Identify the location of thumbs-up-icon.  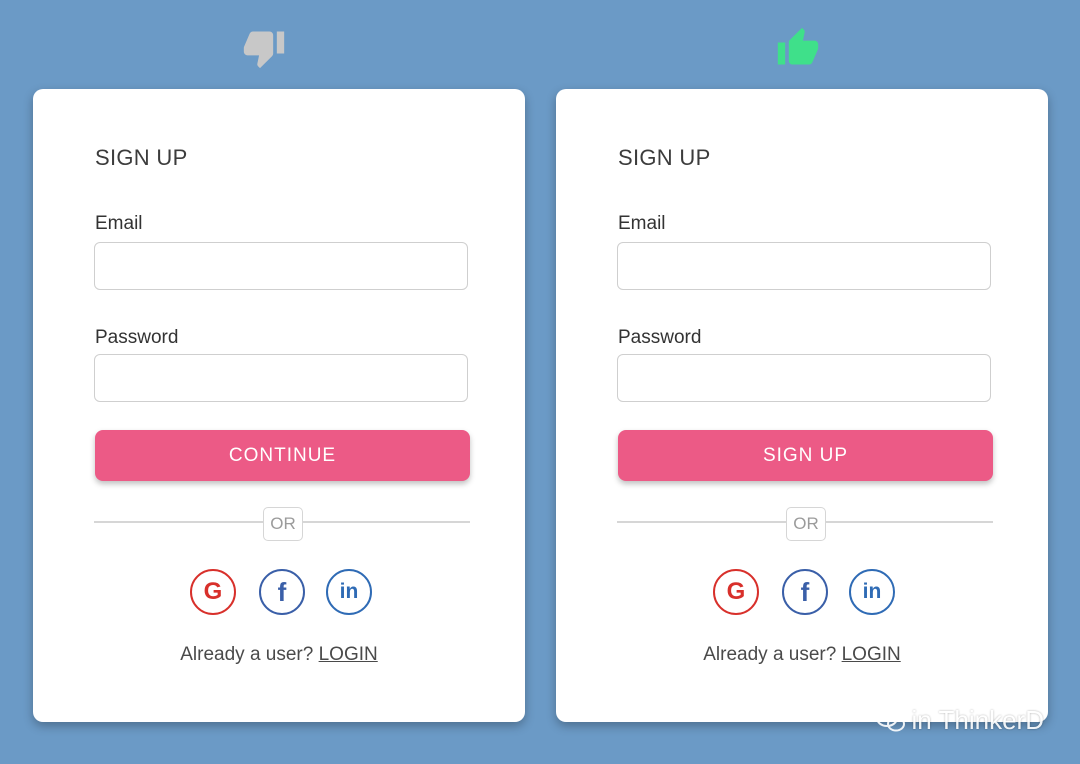
(798, 46).